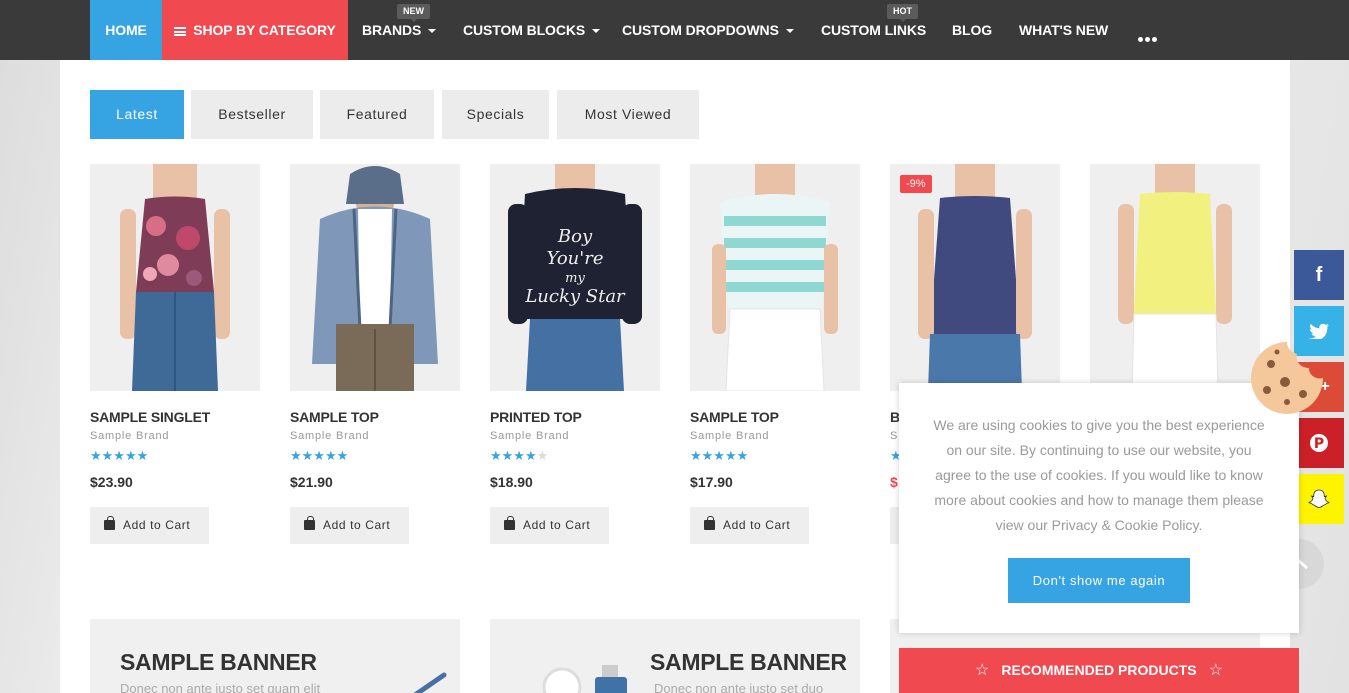 The width and height of the screenshot is (1349, 693). What do you see at coordinates (1148, 38) in the screenshot?
I see `more-icon` at bounding box center [1148, 38].